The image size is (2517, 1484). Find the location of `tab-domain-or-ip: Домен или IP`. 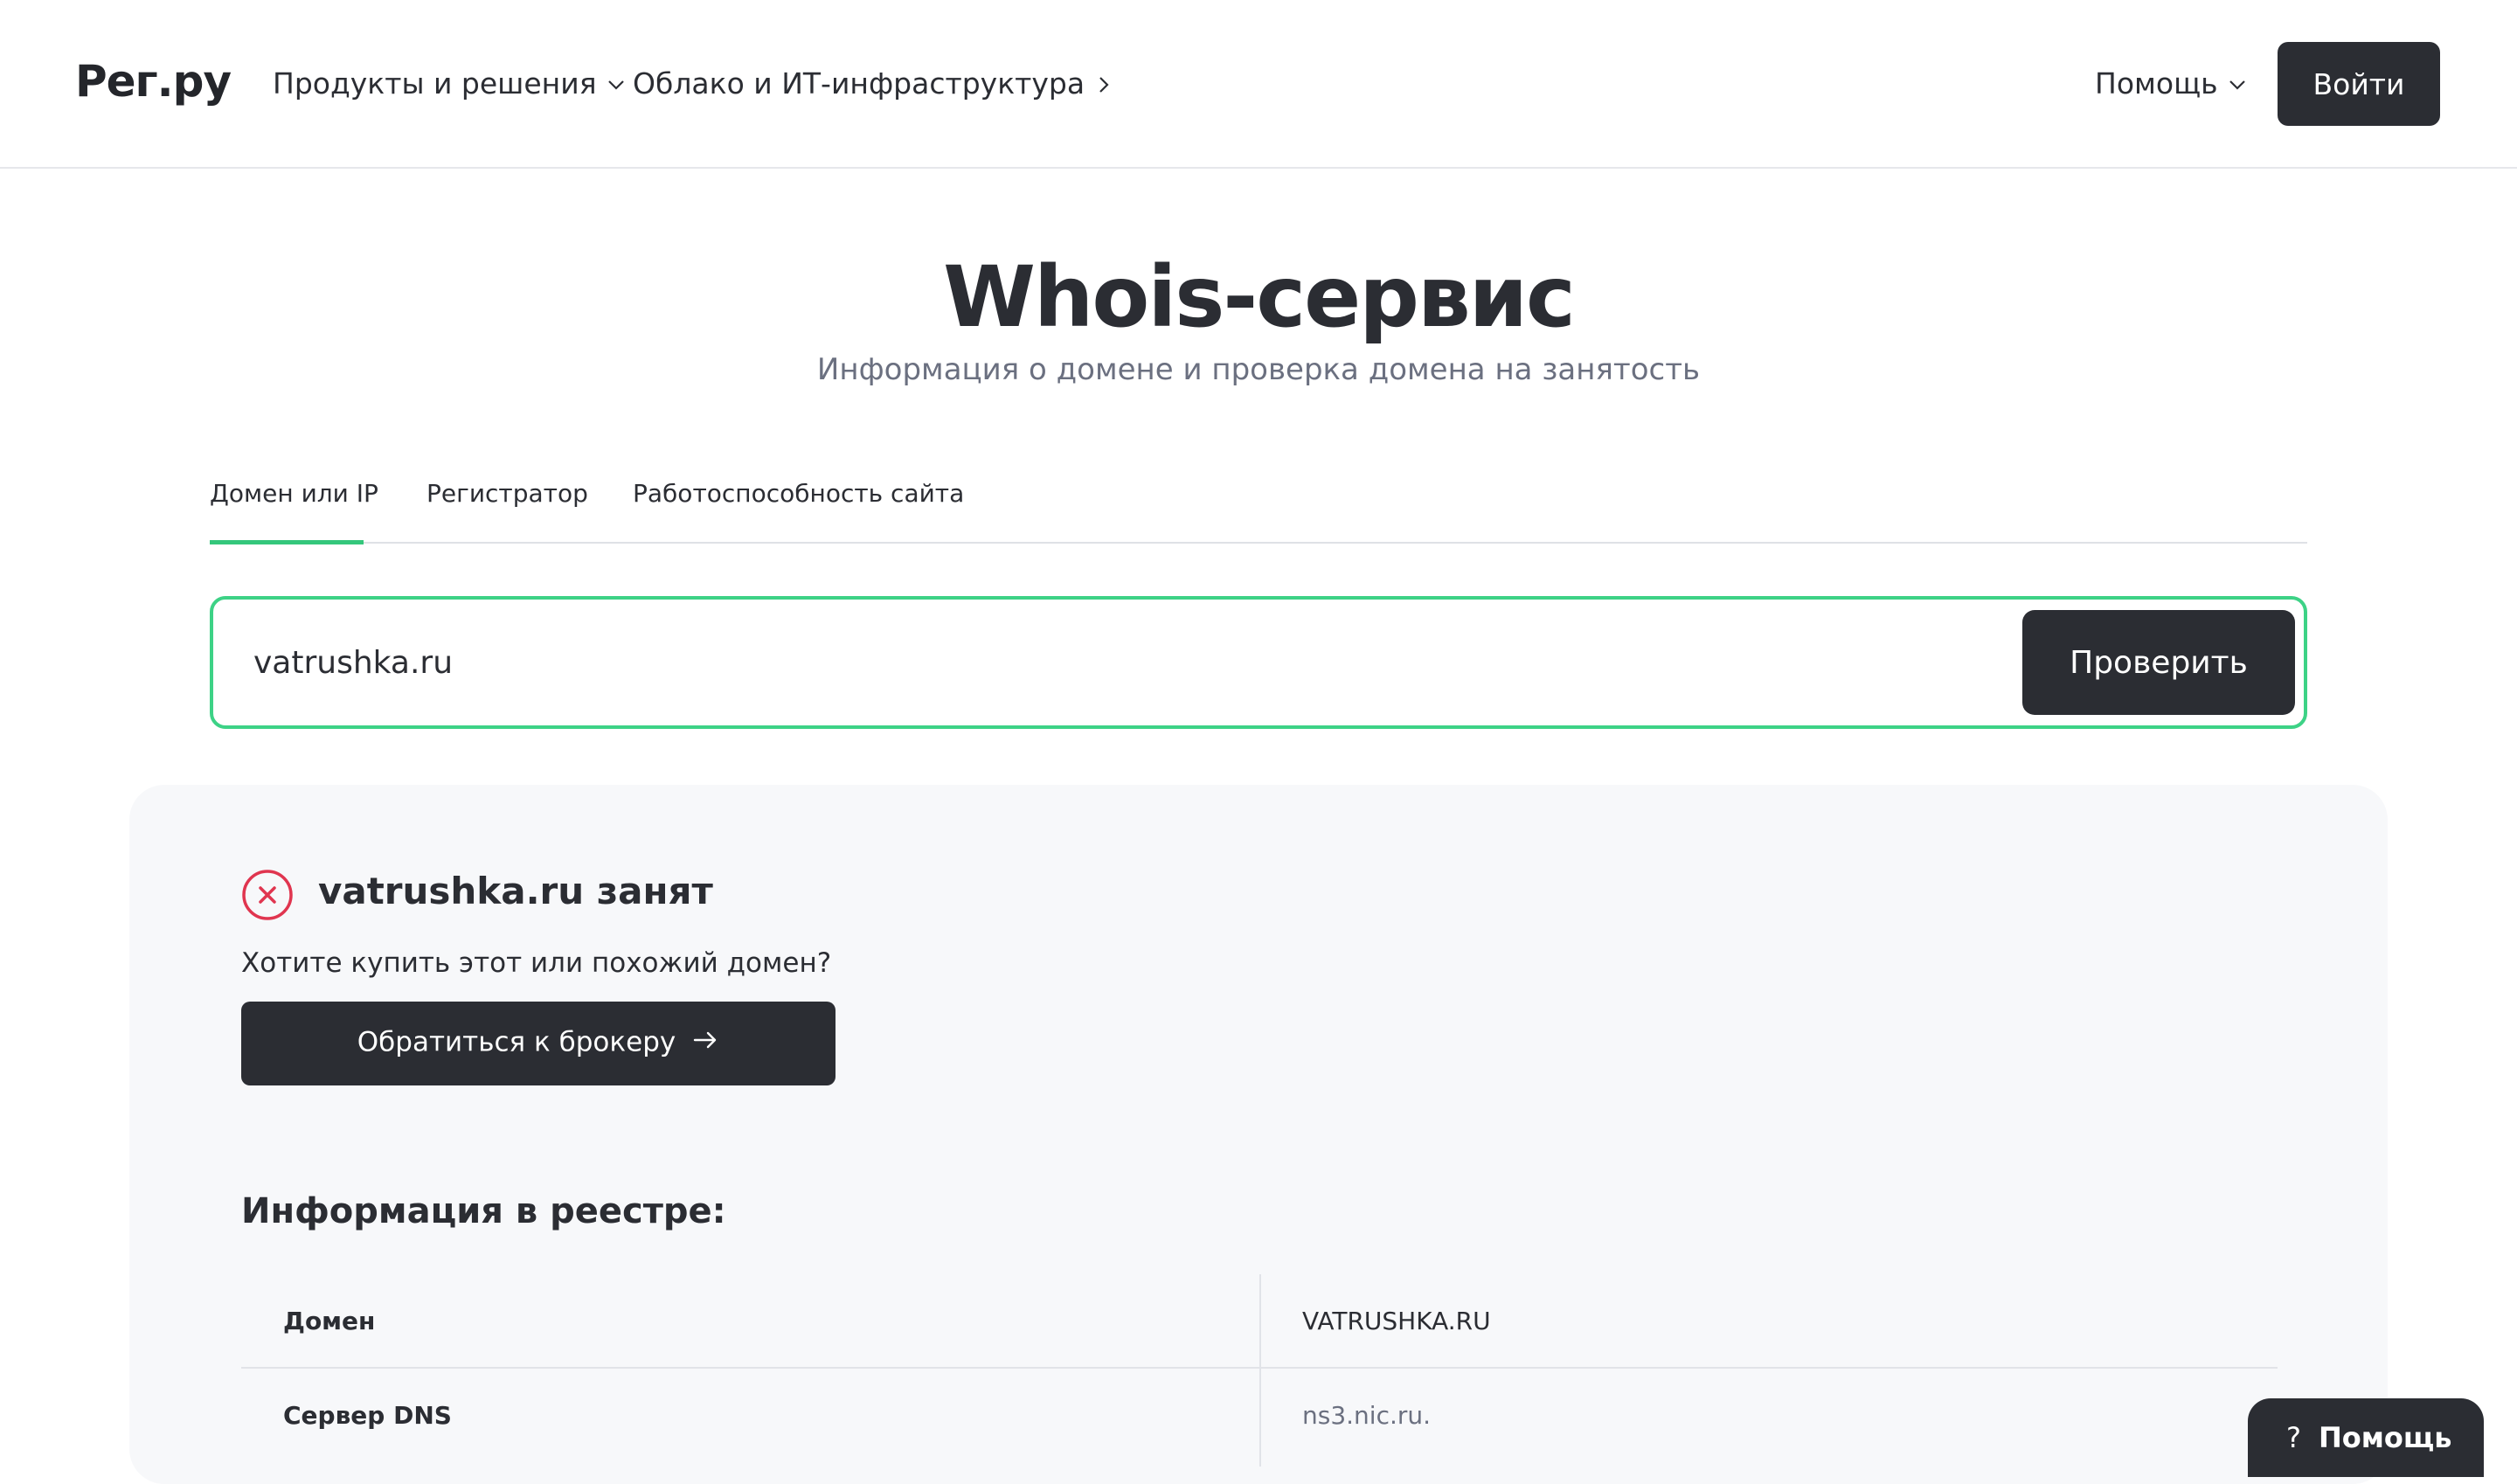

tab-domain-or-ip: Домен или IP is located at coordinates (294, 503).